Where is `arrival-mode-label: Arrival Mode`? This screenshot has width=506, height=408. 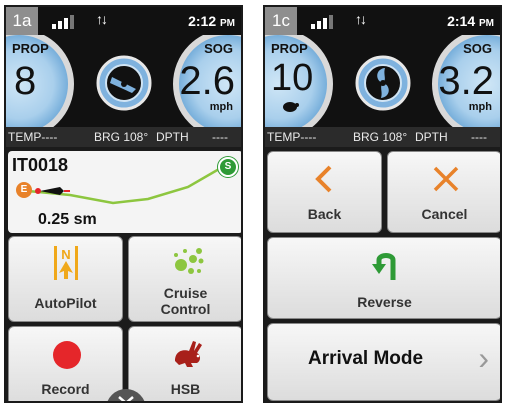 arrival-mode-label: Arrival Mode is located at coordinates (366, 358).